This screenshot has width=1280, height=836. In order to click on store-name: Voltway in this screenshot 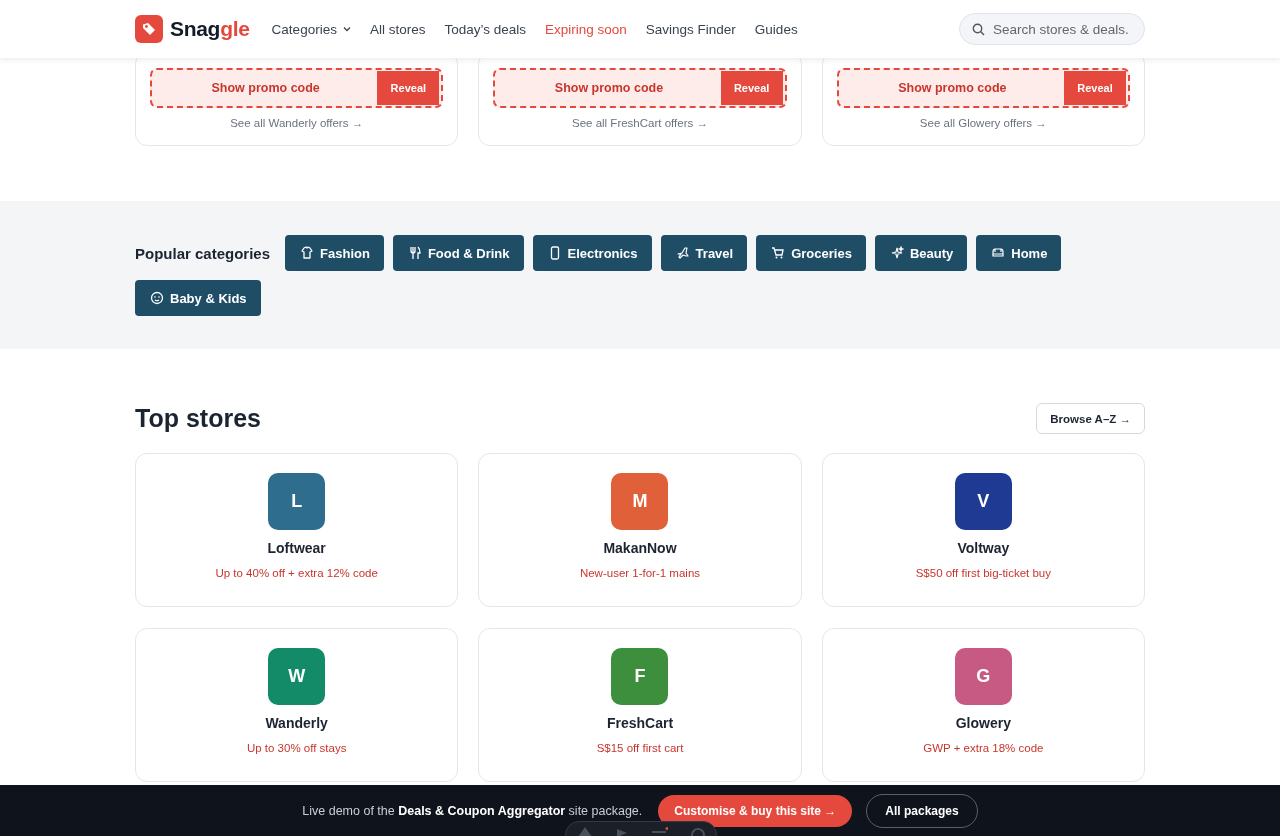, I will do `click(983, 548)`.